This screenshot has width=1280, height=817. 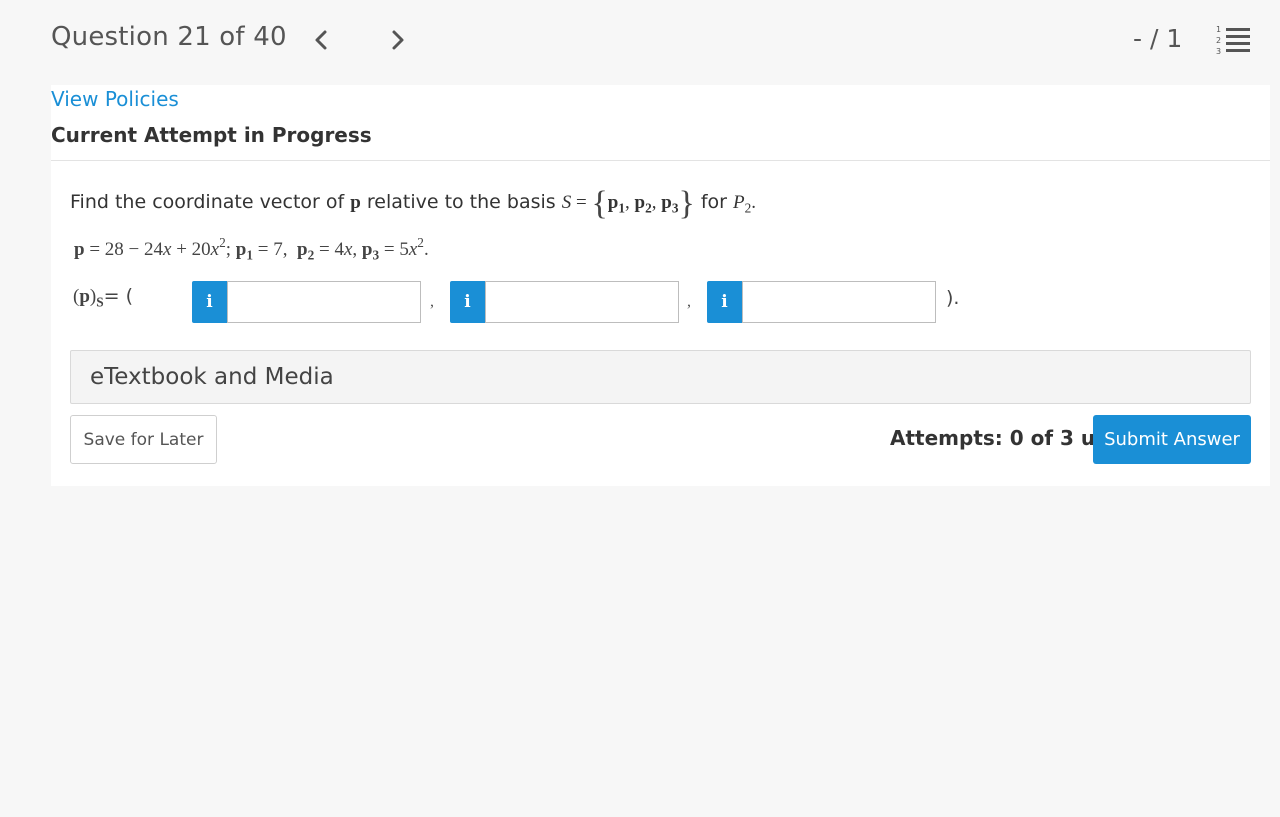 I want to click on answer-comma-2: ,, so click(x=689, y=301).